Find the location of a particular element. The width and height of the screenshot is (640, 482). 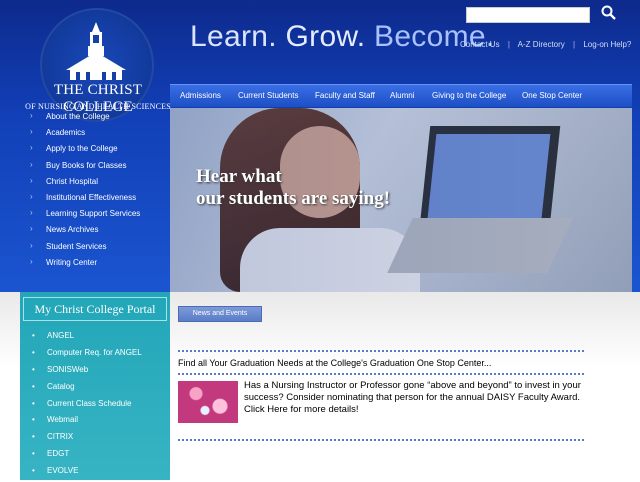

log-on-help-link: Log-on Help? is located at coordinates (607, 44).